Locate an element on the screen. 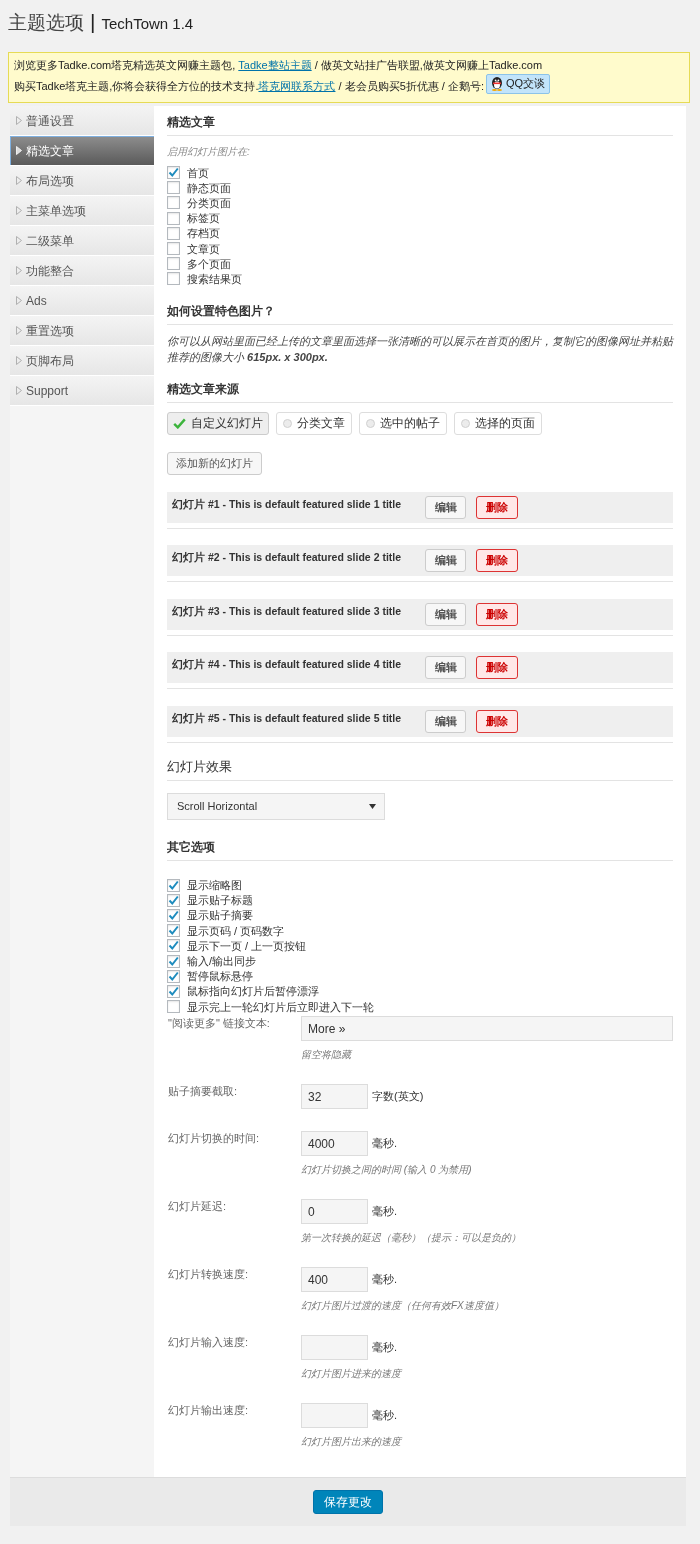 The height and width of the screenshot is (1544, 700). field-label: 幻灯片转换速度: is located at coordinates (208, 1274).